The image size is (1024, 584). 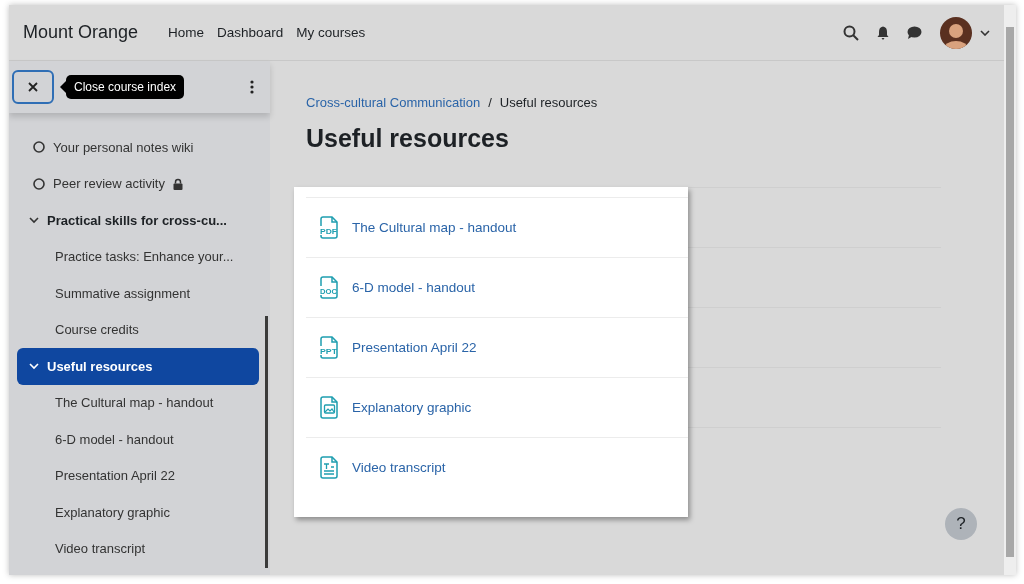 What do you see at coordinates (985, 32) in the screenshot?
I see `caret-icon` at bounding box center [985, 32].